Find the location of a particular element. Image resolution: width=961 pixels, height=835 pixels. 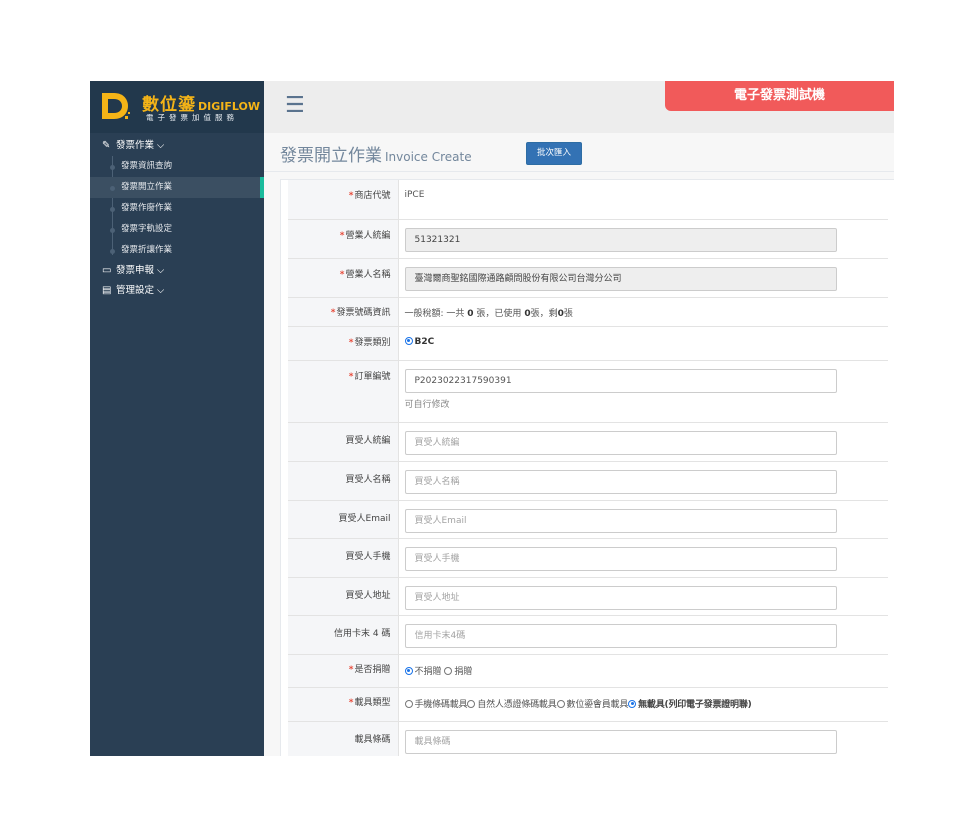

field-label: 買受人地址 is located at coordinates (343, 596).